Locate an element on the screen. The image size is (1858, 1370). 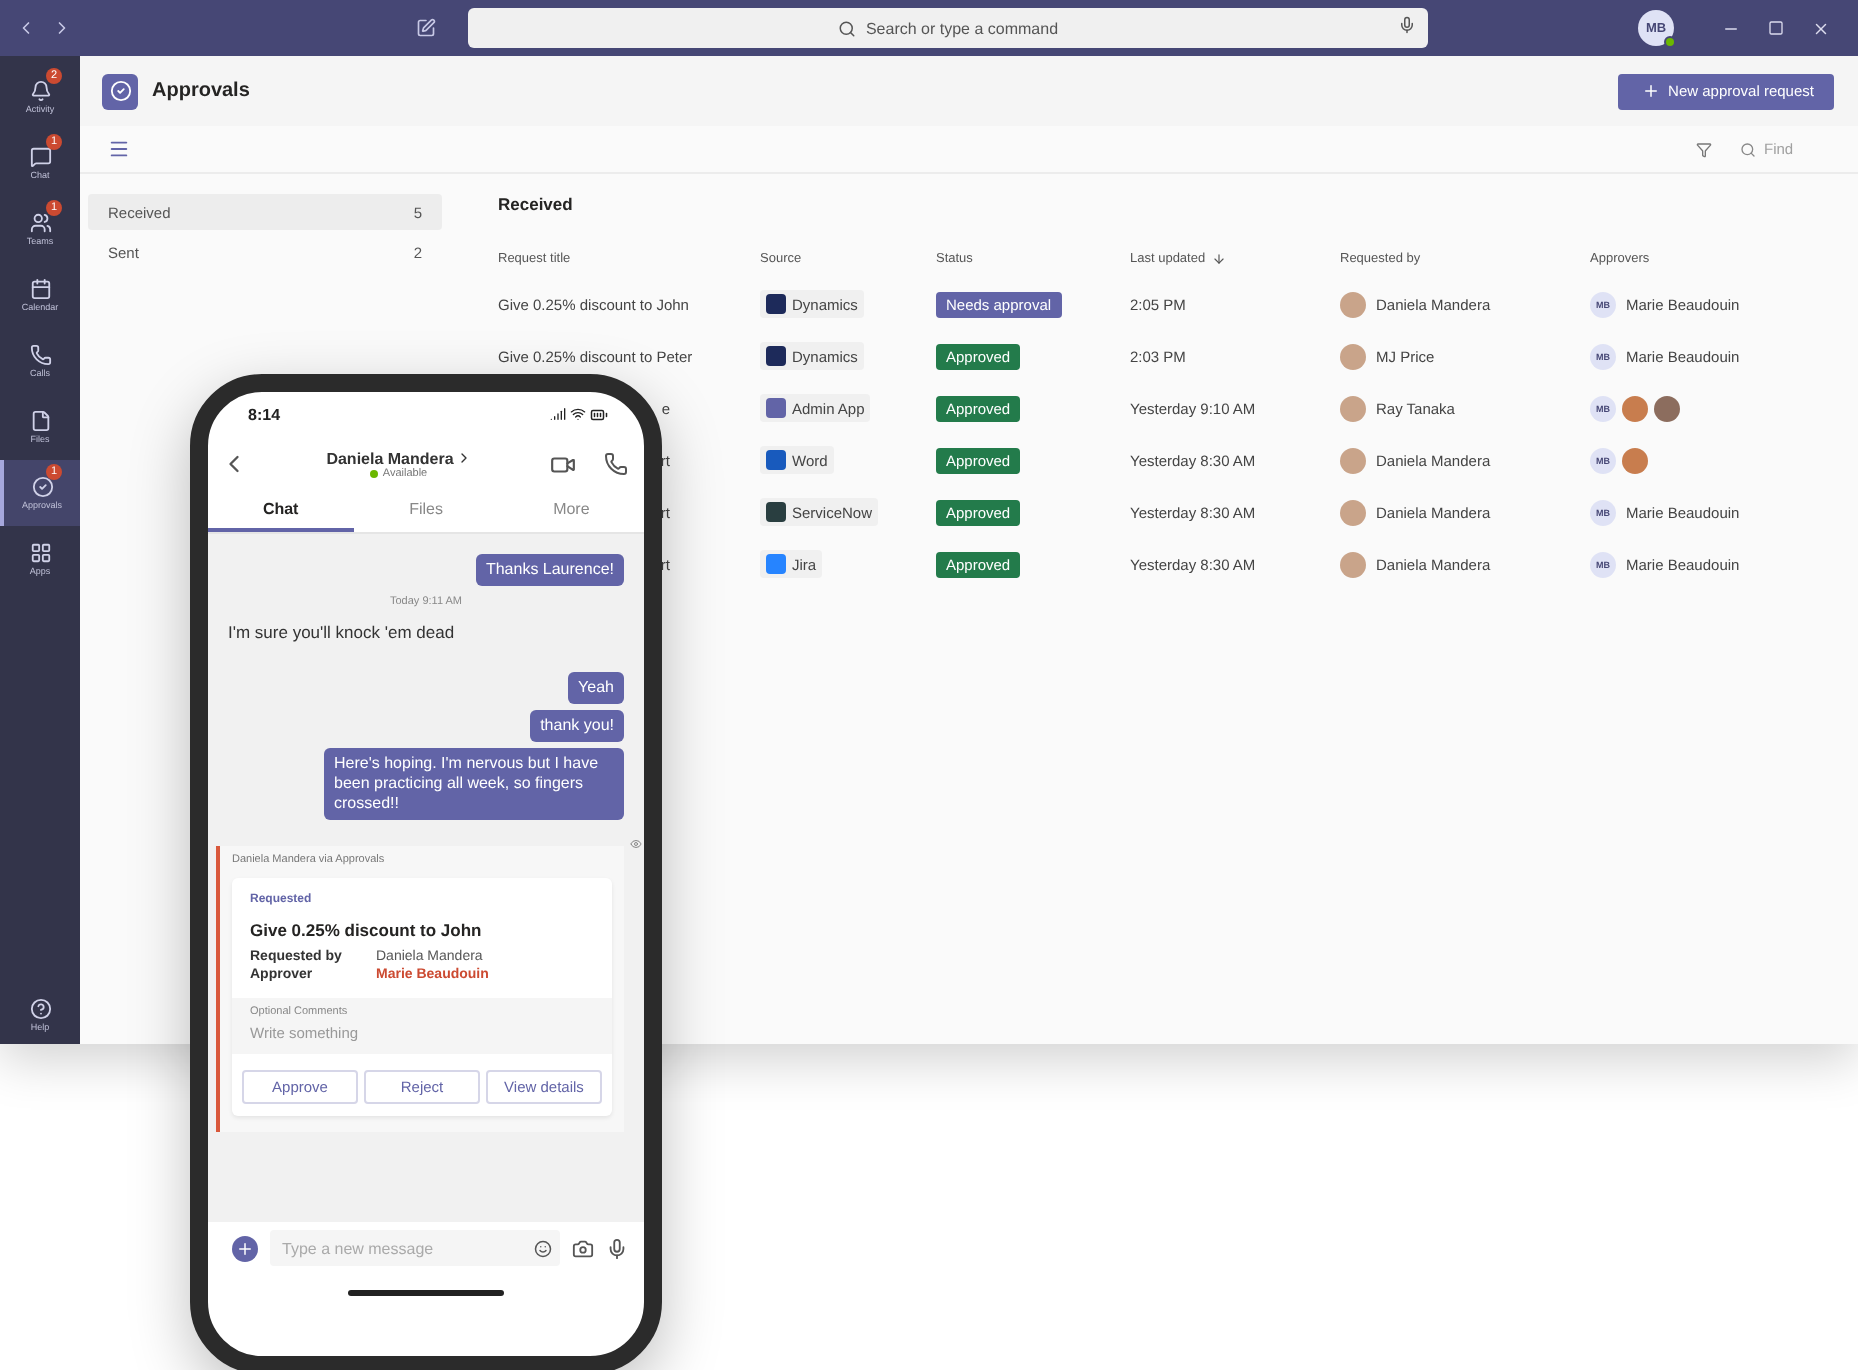
maximize-icon is located at coordinates (1776, 27).